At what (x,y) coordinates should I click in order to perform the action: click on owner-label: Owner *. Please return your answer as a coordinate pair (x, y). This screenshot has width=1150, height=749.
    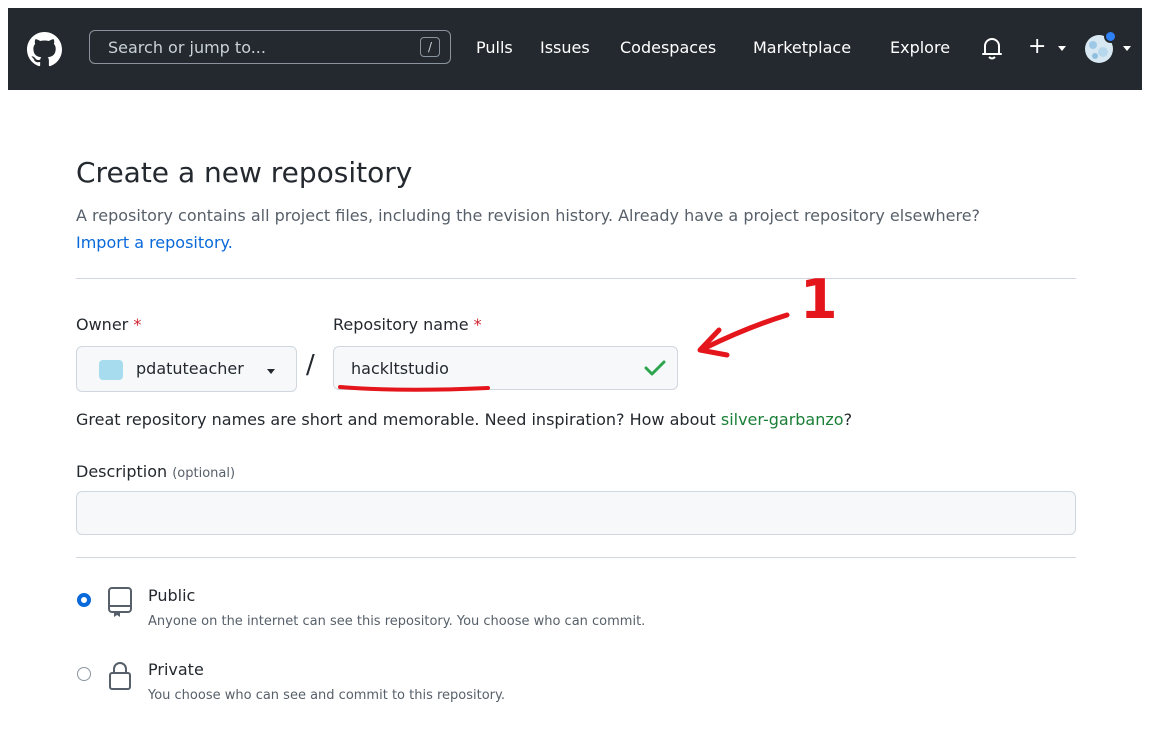
    Looking at the image, I should click on (108, 324).